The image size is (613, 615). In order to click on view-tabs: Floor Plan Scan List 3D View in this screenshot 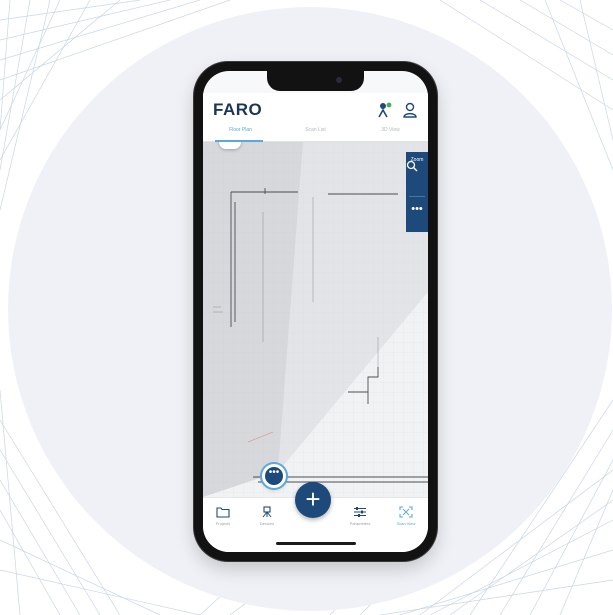, I will do `click(315, 133)`.